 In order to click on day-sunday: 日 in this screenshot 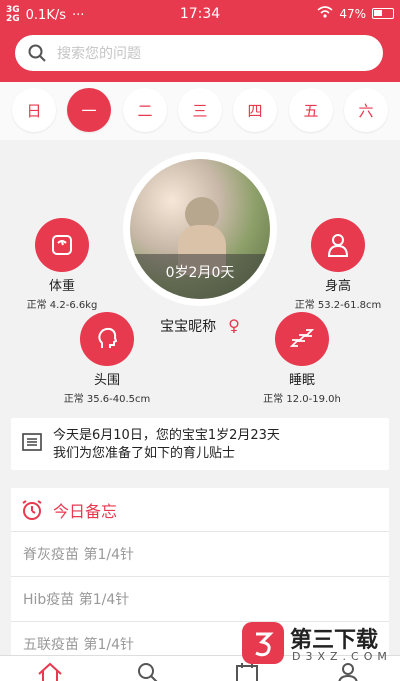, I will do `click(34, 110)`.